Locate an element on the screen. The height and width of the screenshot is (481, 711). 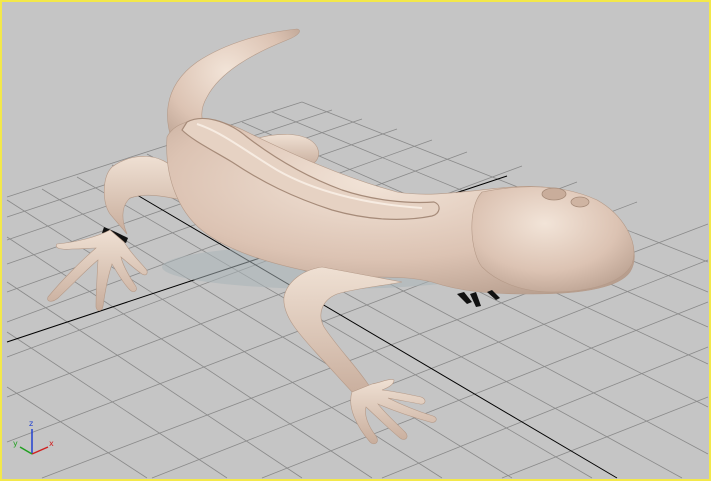
head is located at coordinates (553, 239).